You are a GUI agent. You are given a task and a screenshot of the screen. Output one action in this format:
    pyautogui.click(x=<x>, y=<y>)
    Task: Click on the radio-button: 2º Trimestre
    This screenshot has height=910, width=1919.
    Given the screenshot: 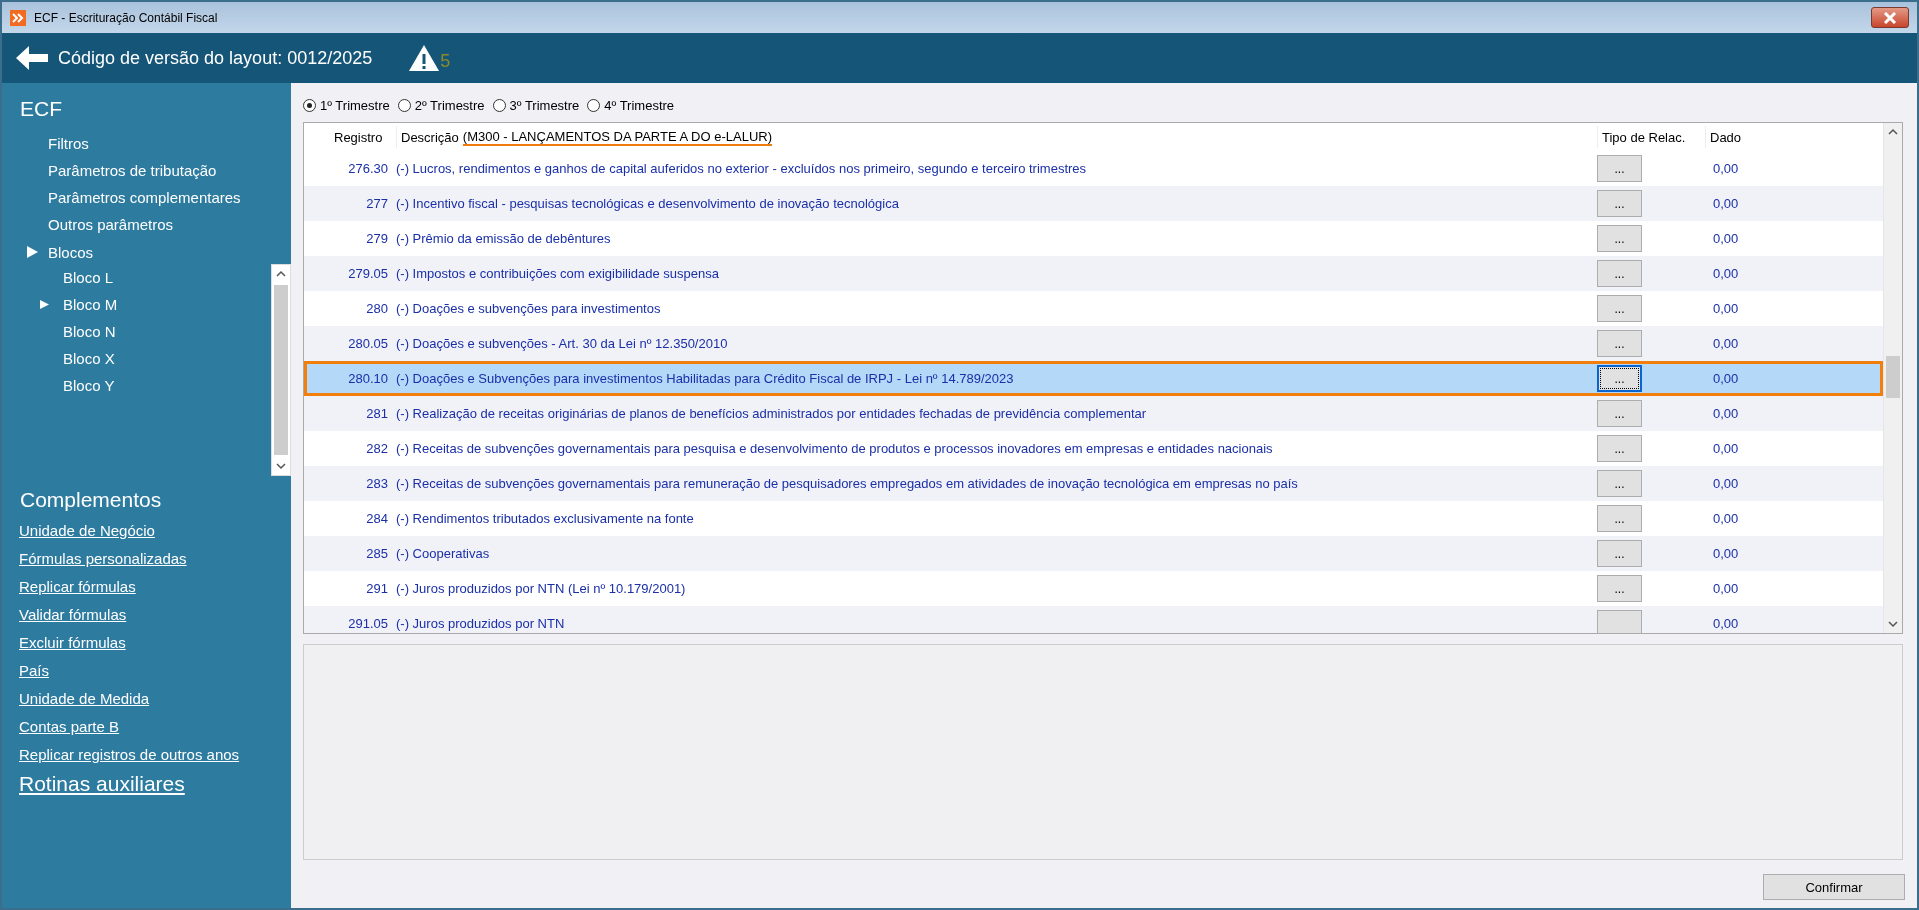 What is the action you would take?
    pyautogui.click(x=441, y=105)
    